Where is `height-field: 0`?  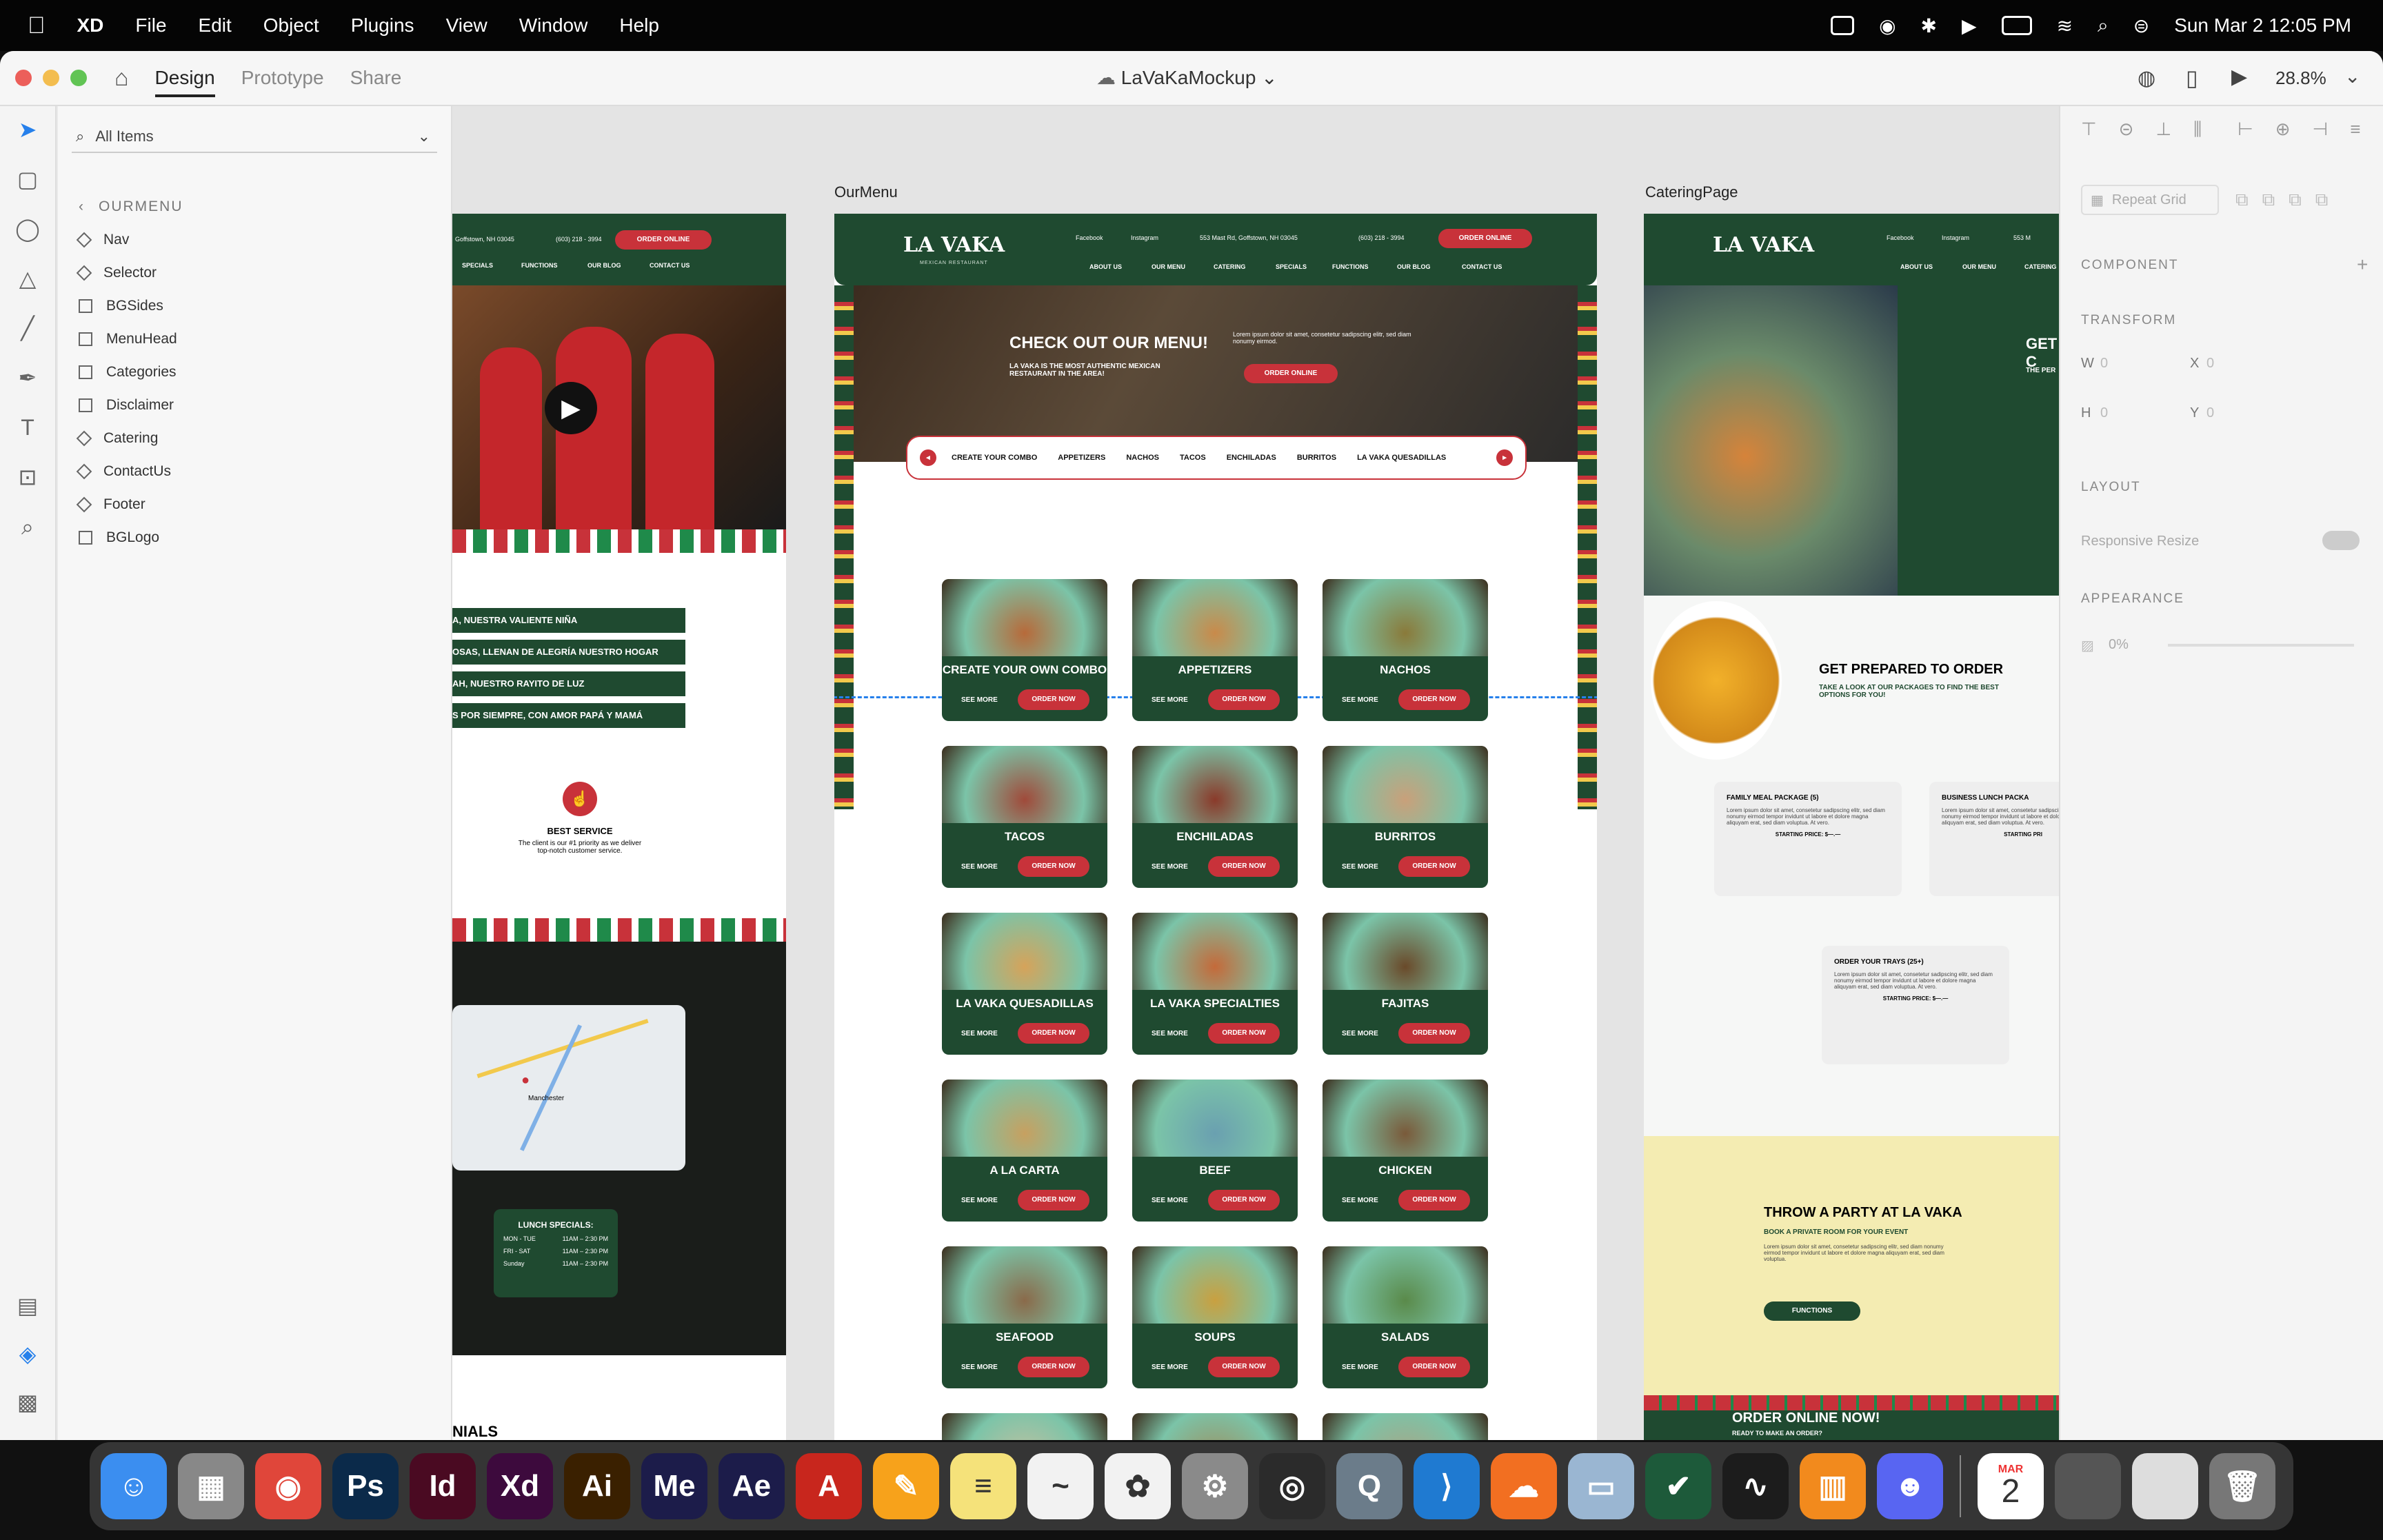
height-field: 0 is located at coordinates (2104, 413).